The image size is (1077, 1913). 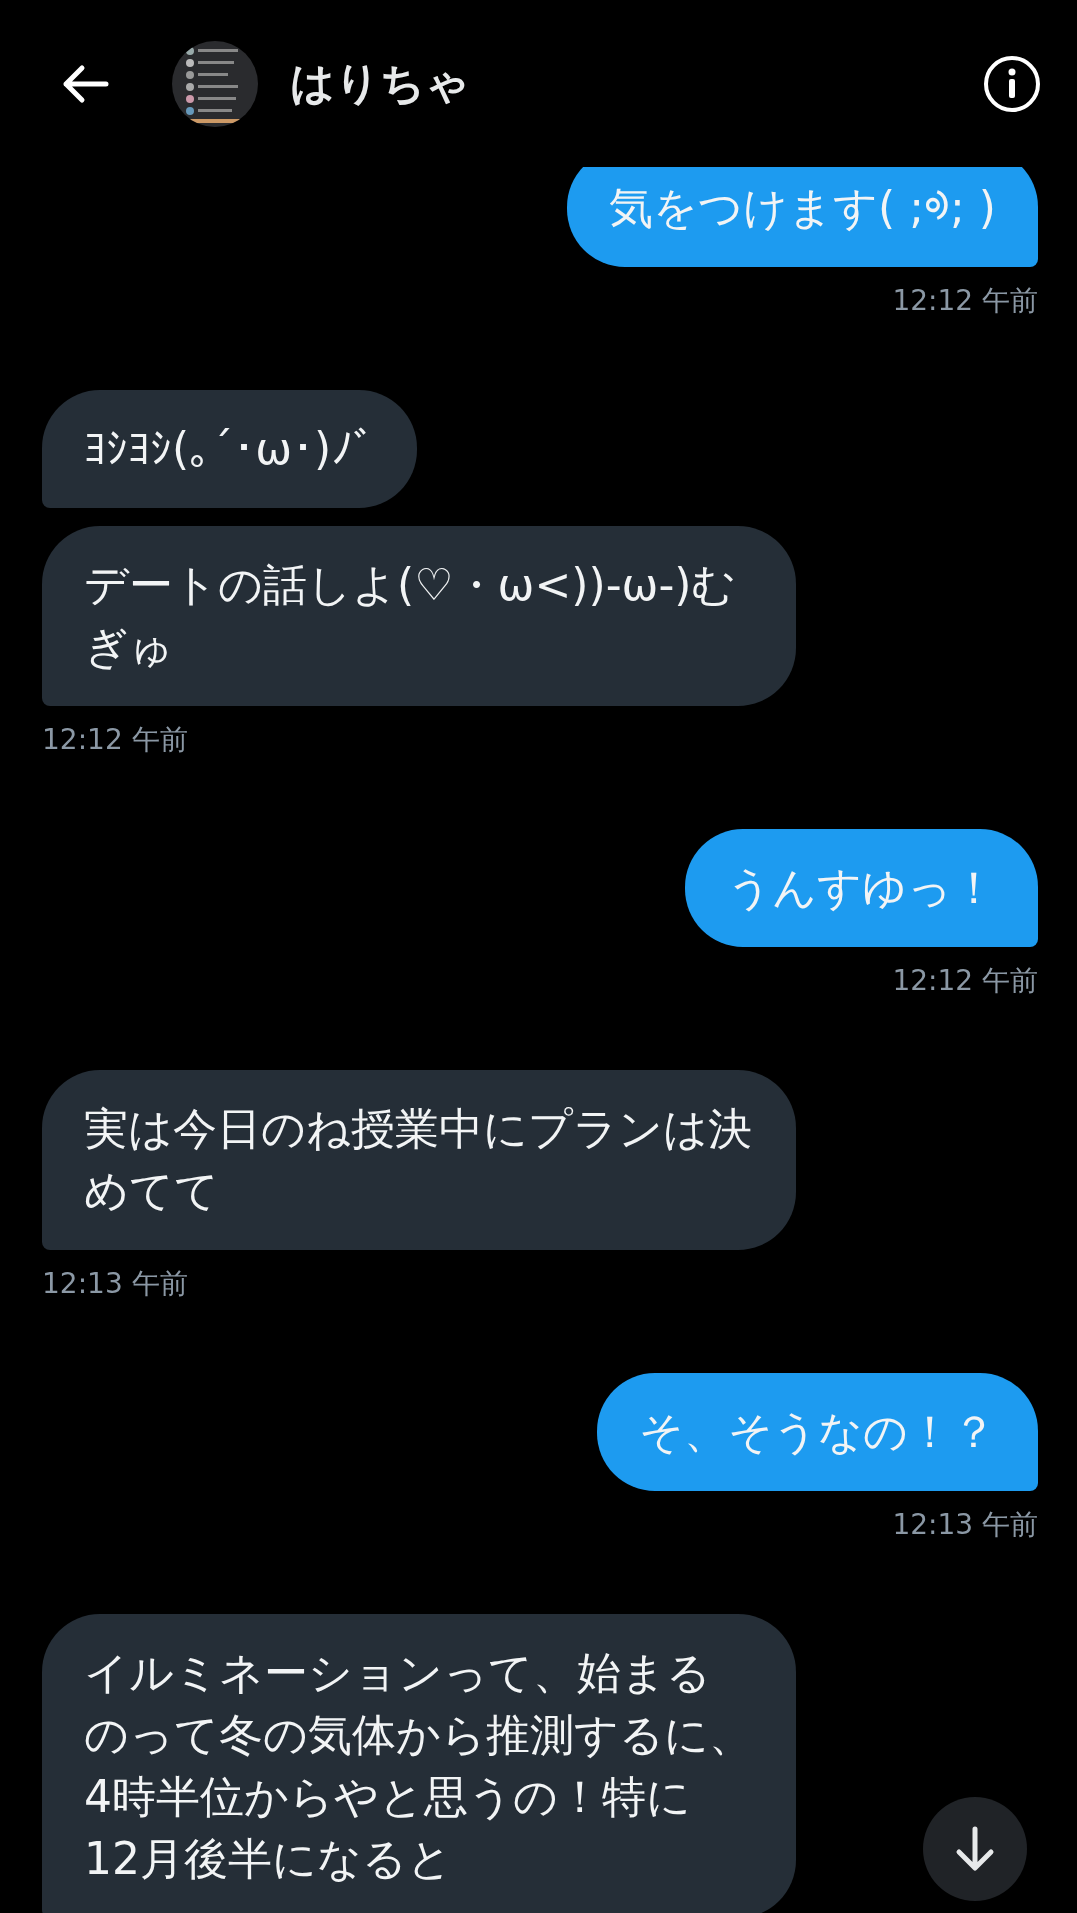 What do you see at coordinates (1012, 83) in the screenshot?
I see `info-icon` at bounding box center [1012, 83].